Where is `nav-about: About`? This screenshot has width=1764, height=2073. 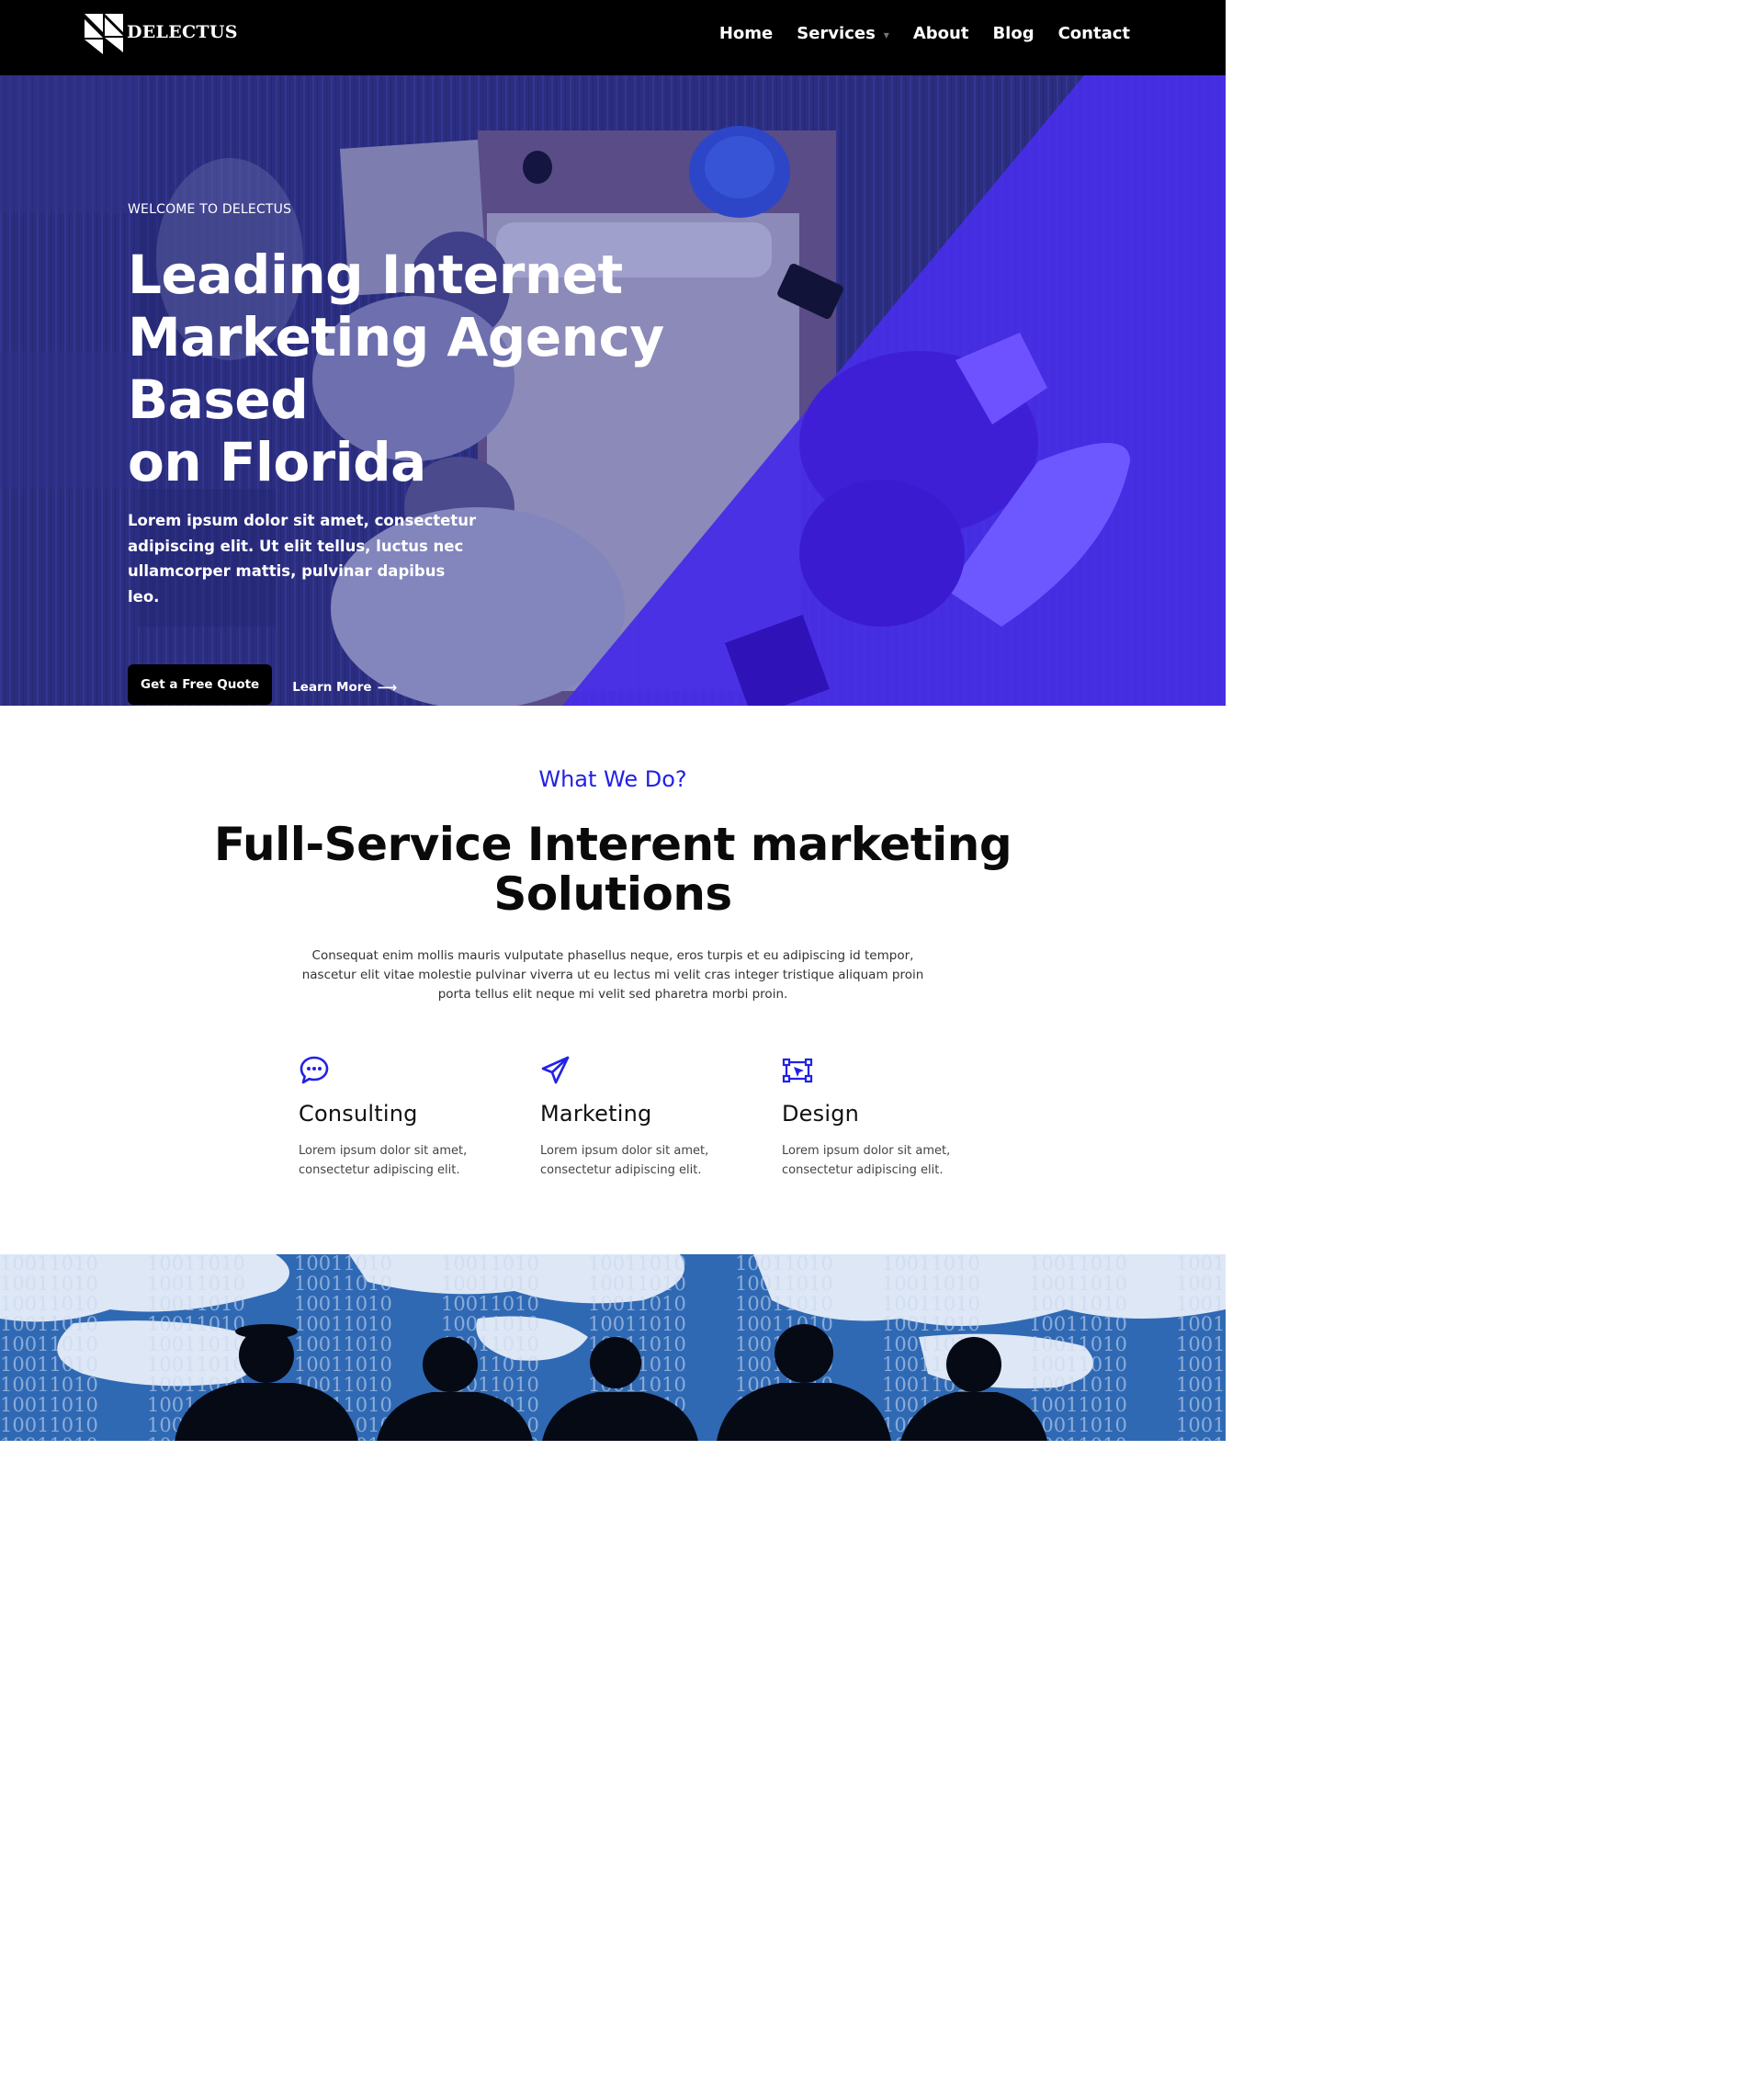 nav-about: About is located at coordinates (941, 33).